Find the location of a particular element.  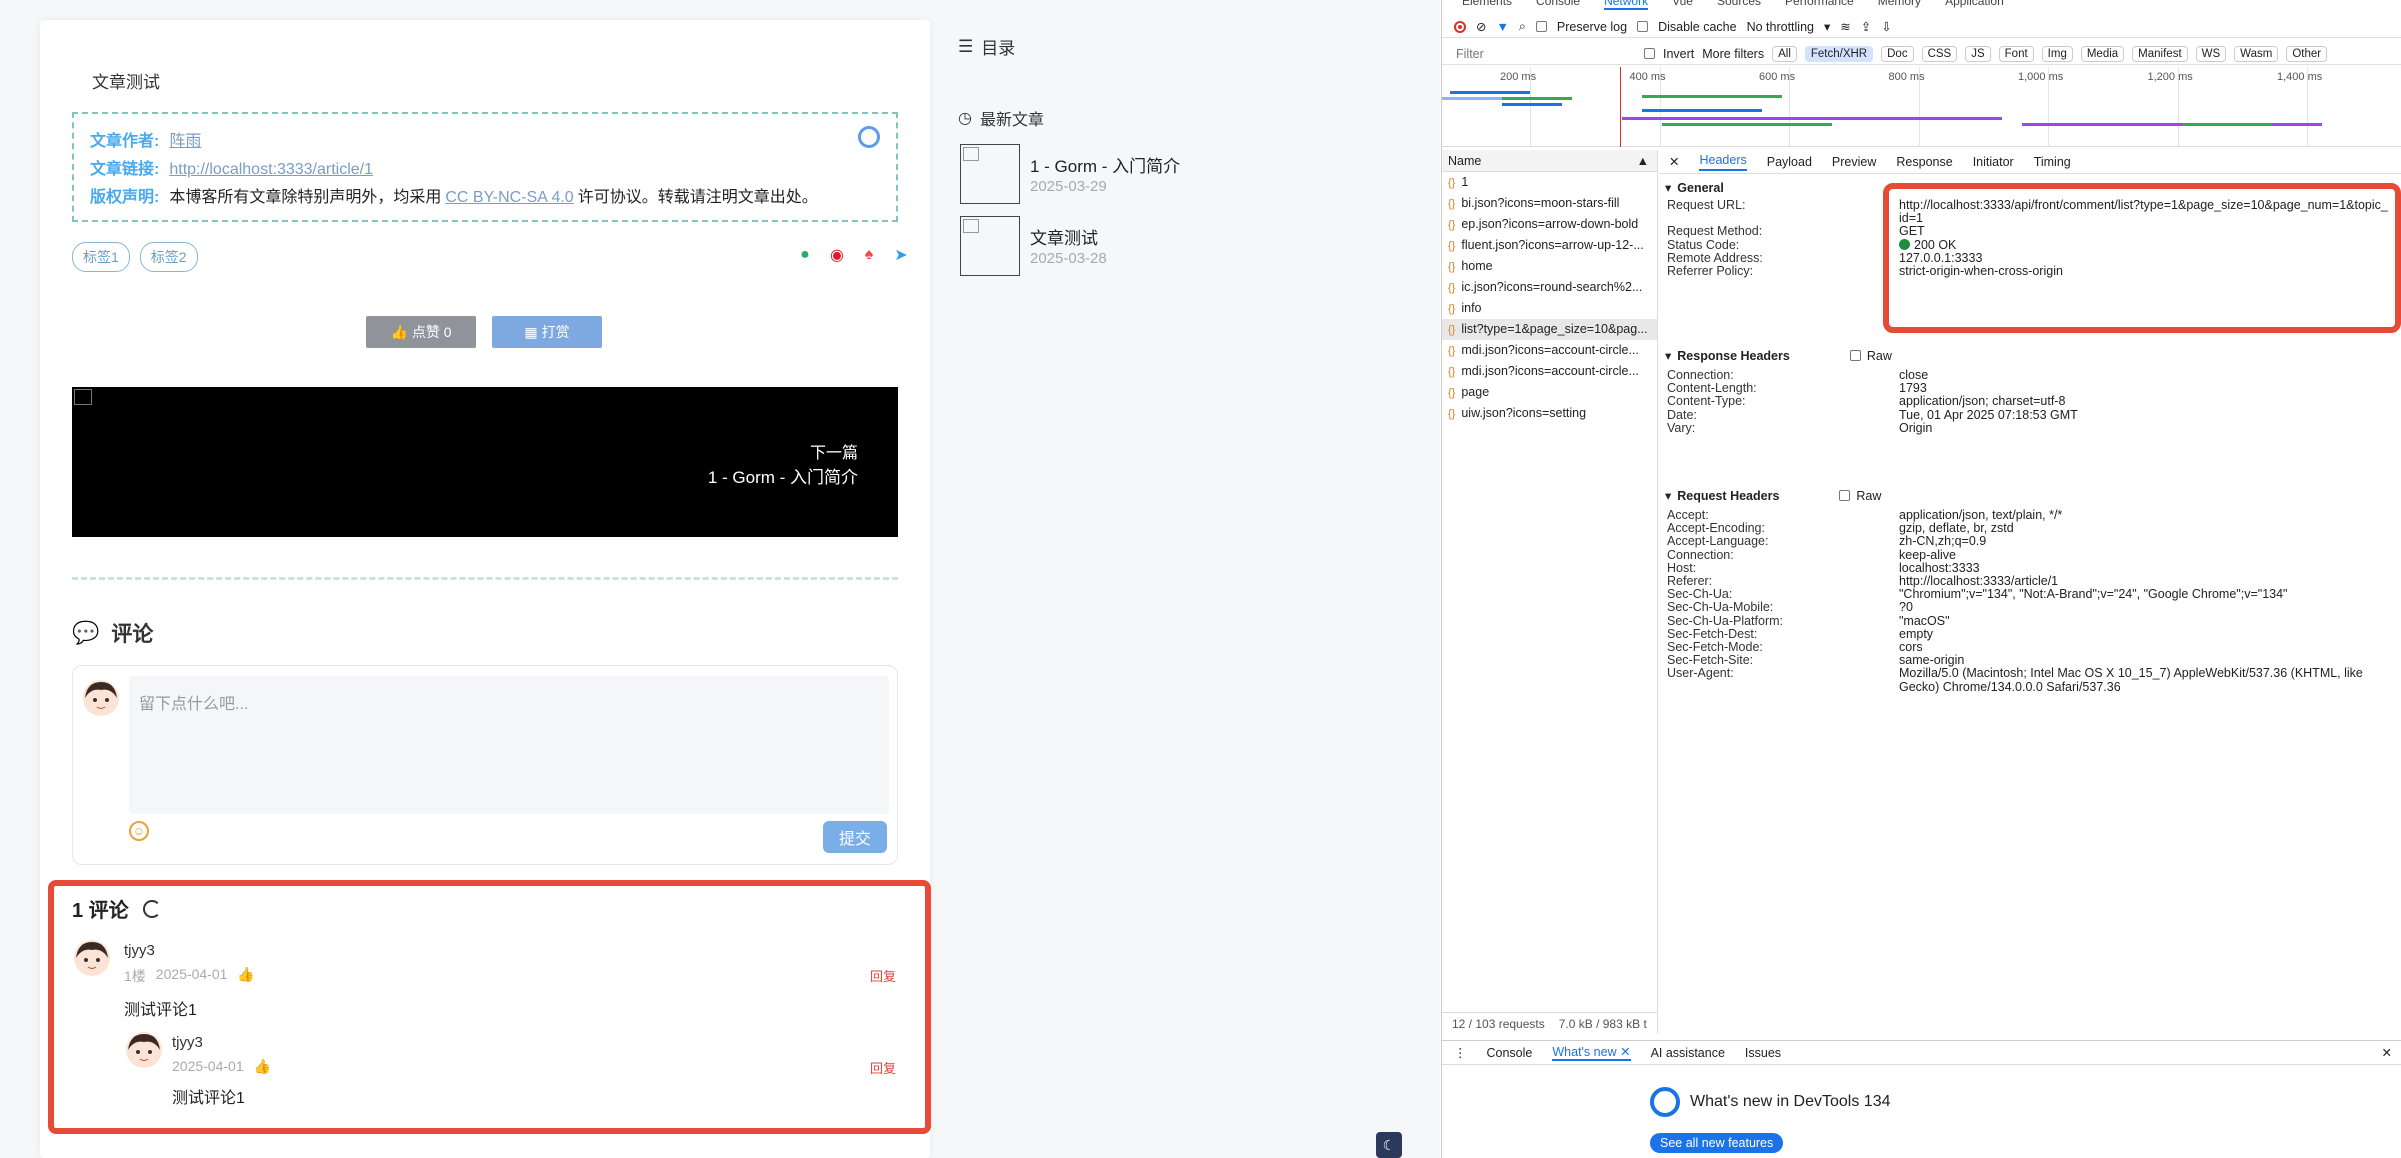

tag-1: 标签1 is located at coordinates (101, 257).